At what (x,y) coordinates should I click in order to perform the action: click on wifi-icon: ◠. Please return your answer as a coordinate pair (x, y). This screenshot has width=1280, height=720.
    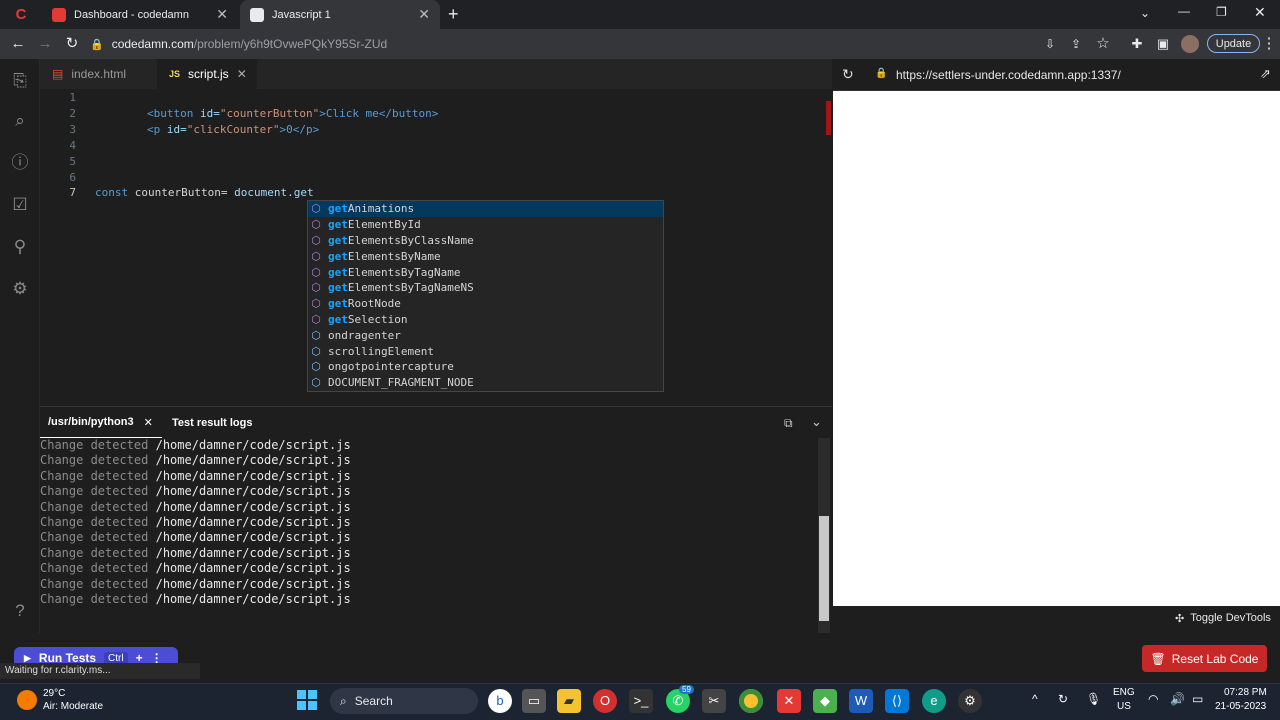
    Looking at the image, I should click on (1153, 699).